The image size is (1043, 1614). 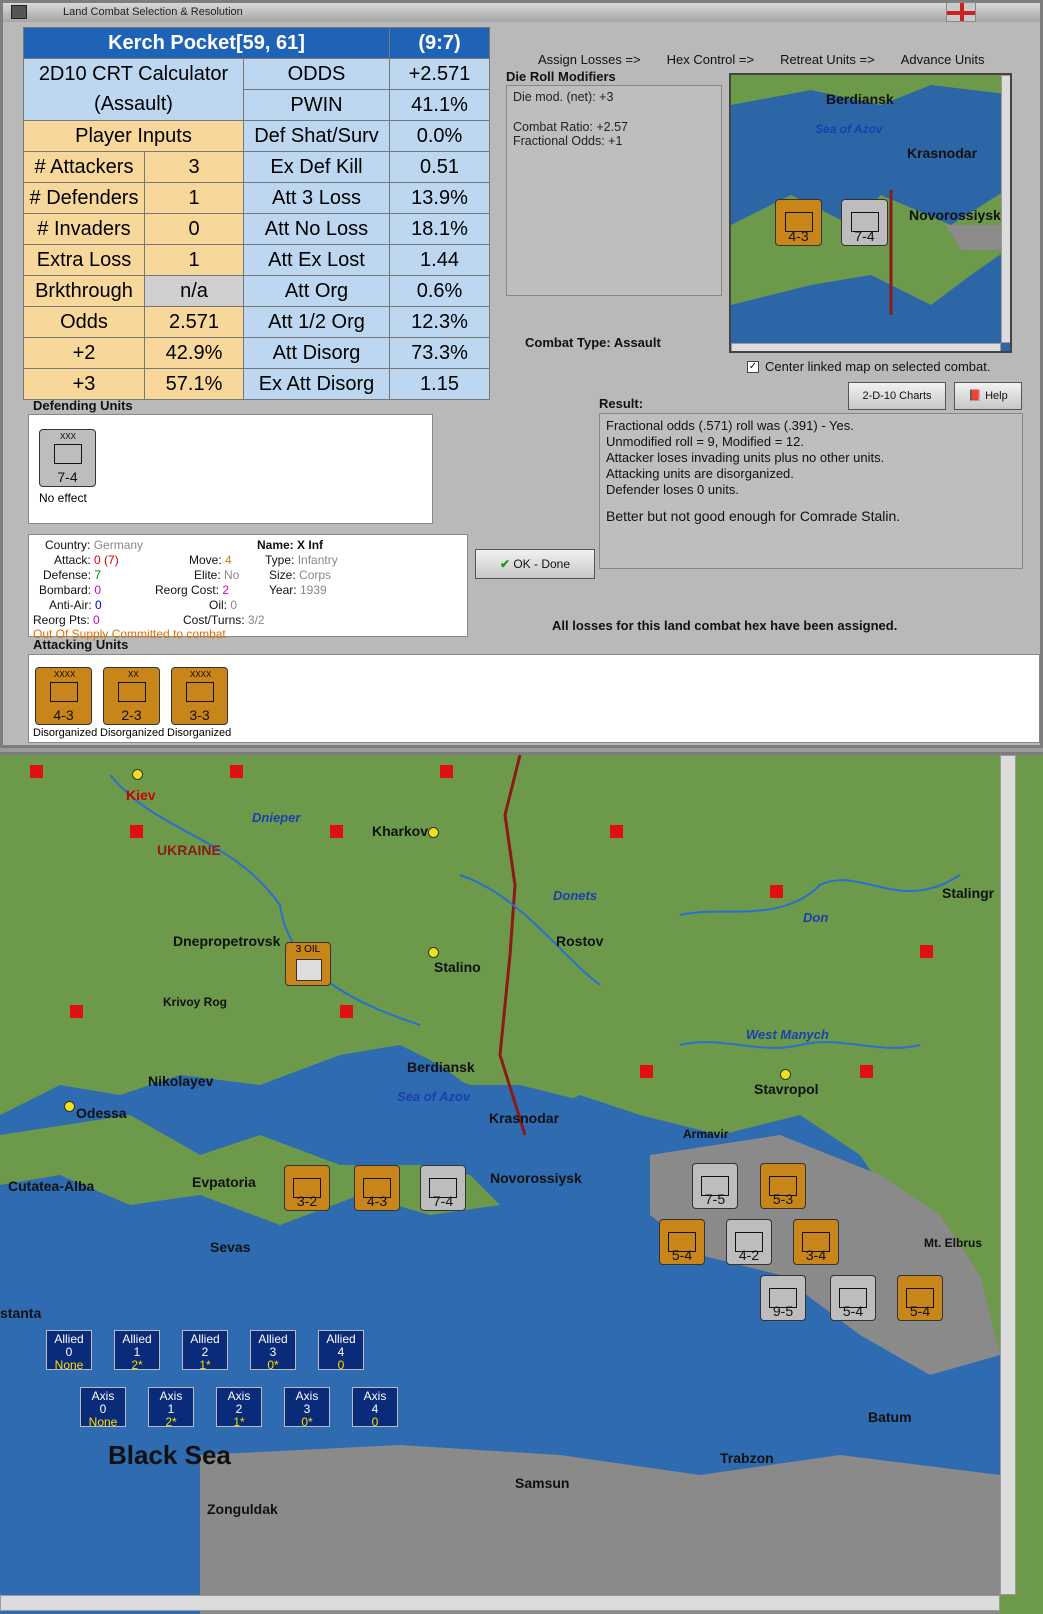 I want to click on map-unit: 7-5, so click(x=715, y=1186).